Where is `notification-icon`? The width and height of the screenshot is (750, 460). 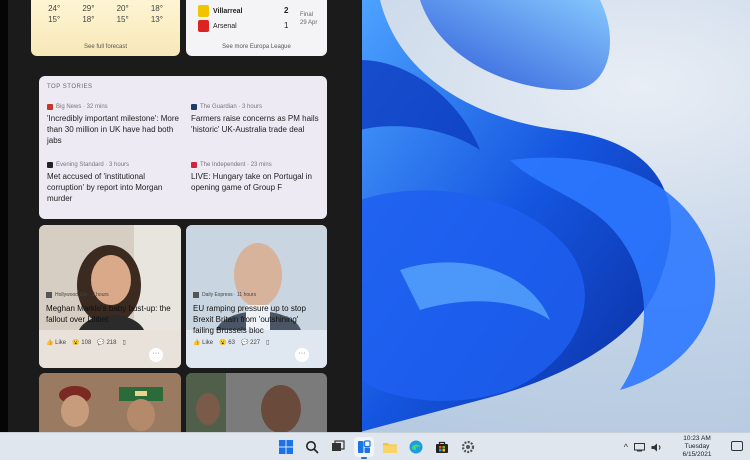 notification-icon is located at coordinates (737, 446).